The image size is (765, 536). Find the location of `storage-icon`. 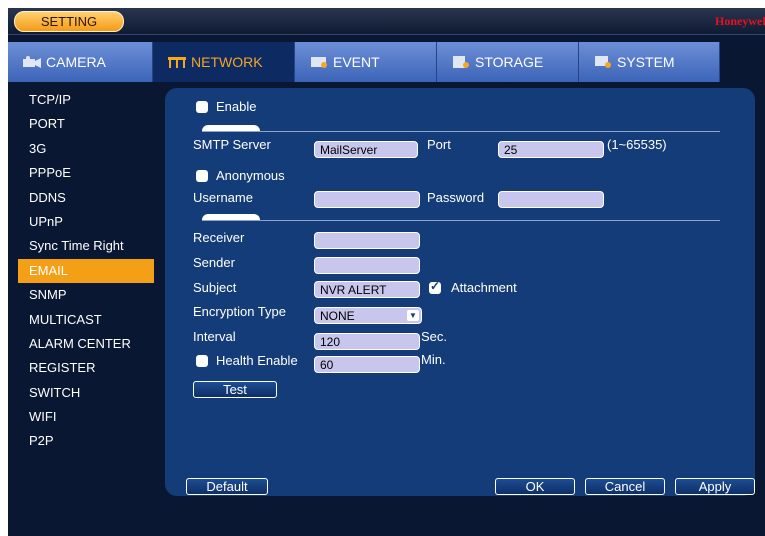

storage-icon is located at coordinates (461, 62).